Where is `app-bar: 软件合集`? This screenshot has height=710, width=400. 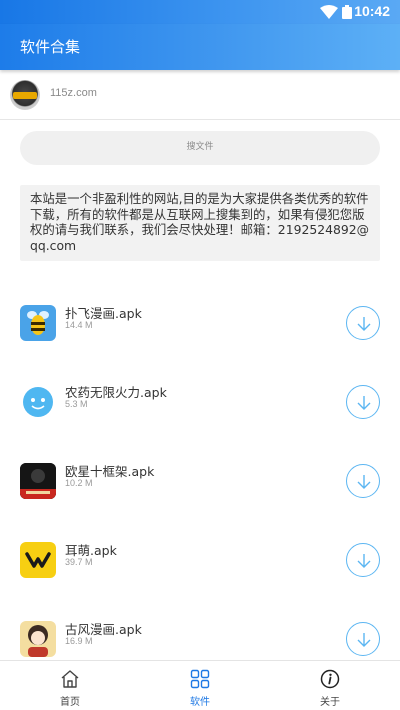 app-bar: 软件合集 is located at coordinates (200, 47).